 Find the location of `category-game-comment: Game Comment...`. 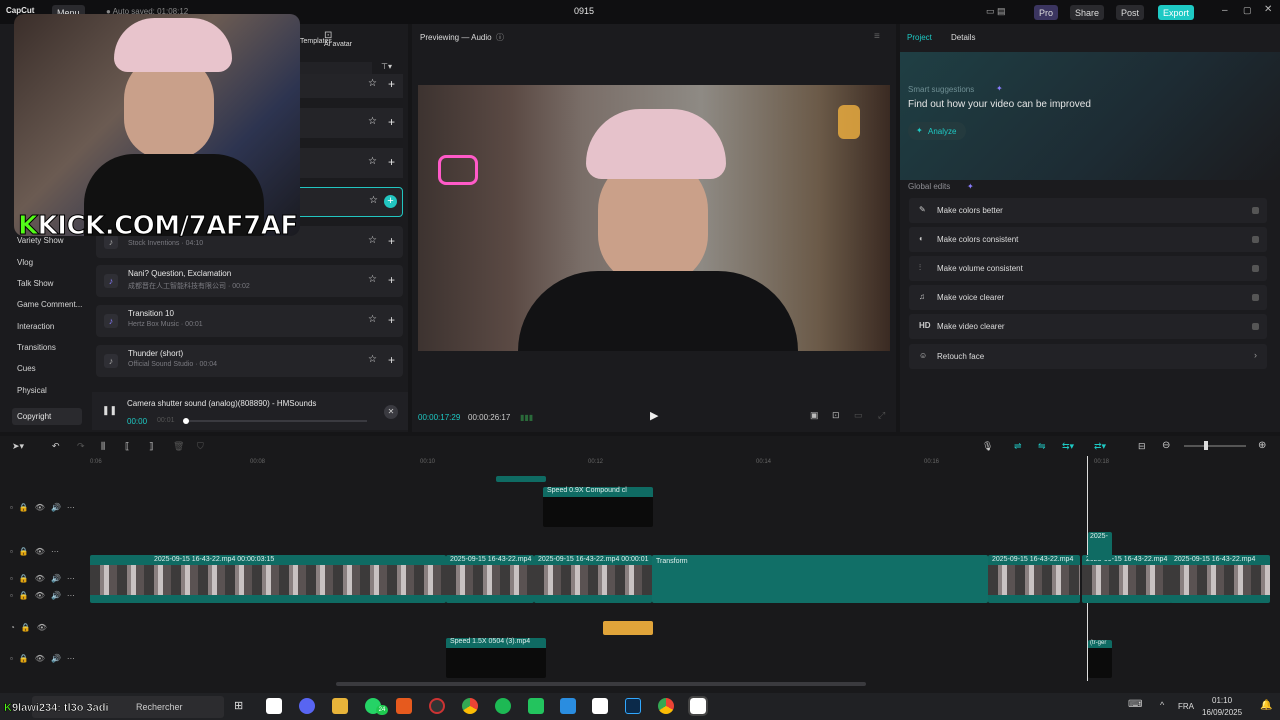

category-game-comment: Game Comment... is located at coordinates (49, 304).